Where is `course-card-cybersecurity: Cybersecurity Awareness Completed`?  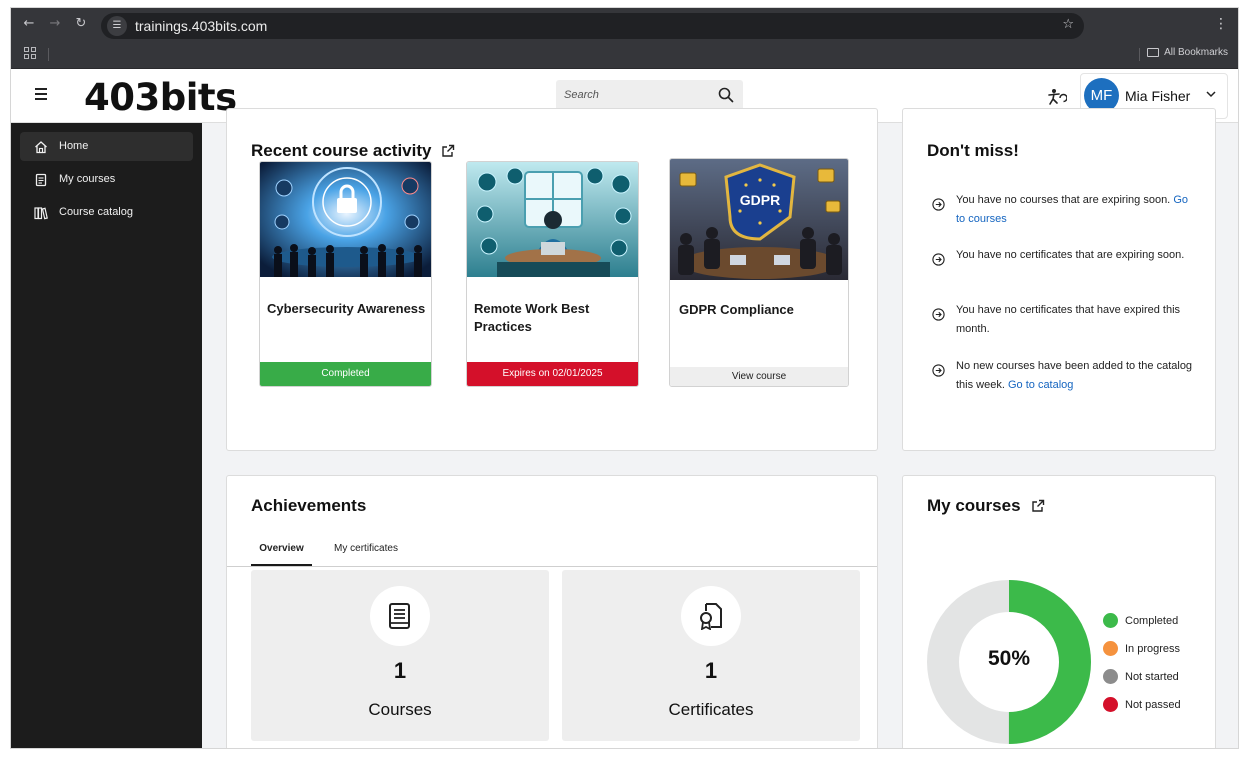
course-card-cybersecurity: Cybersecurity Awareness Completed is located at coordinates (345, 274).